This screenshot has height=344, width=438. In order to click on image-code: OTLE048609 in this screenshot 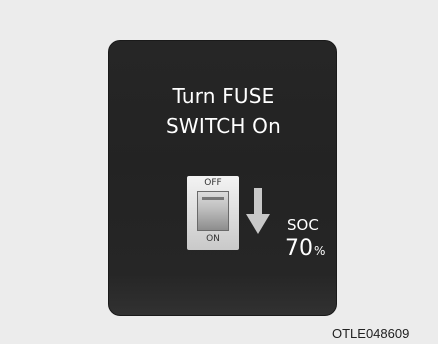, I will do `click(371, 333)`.